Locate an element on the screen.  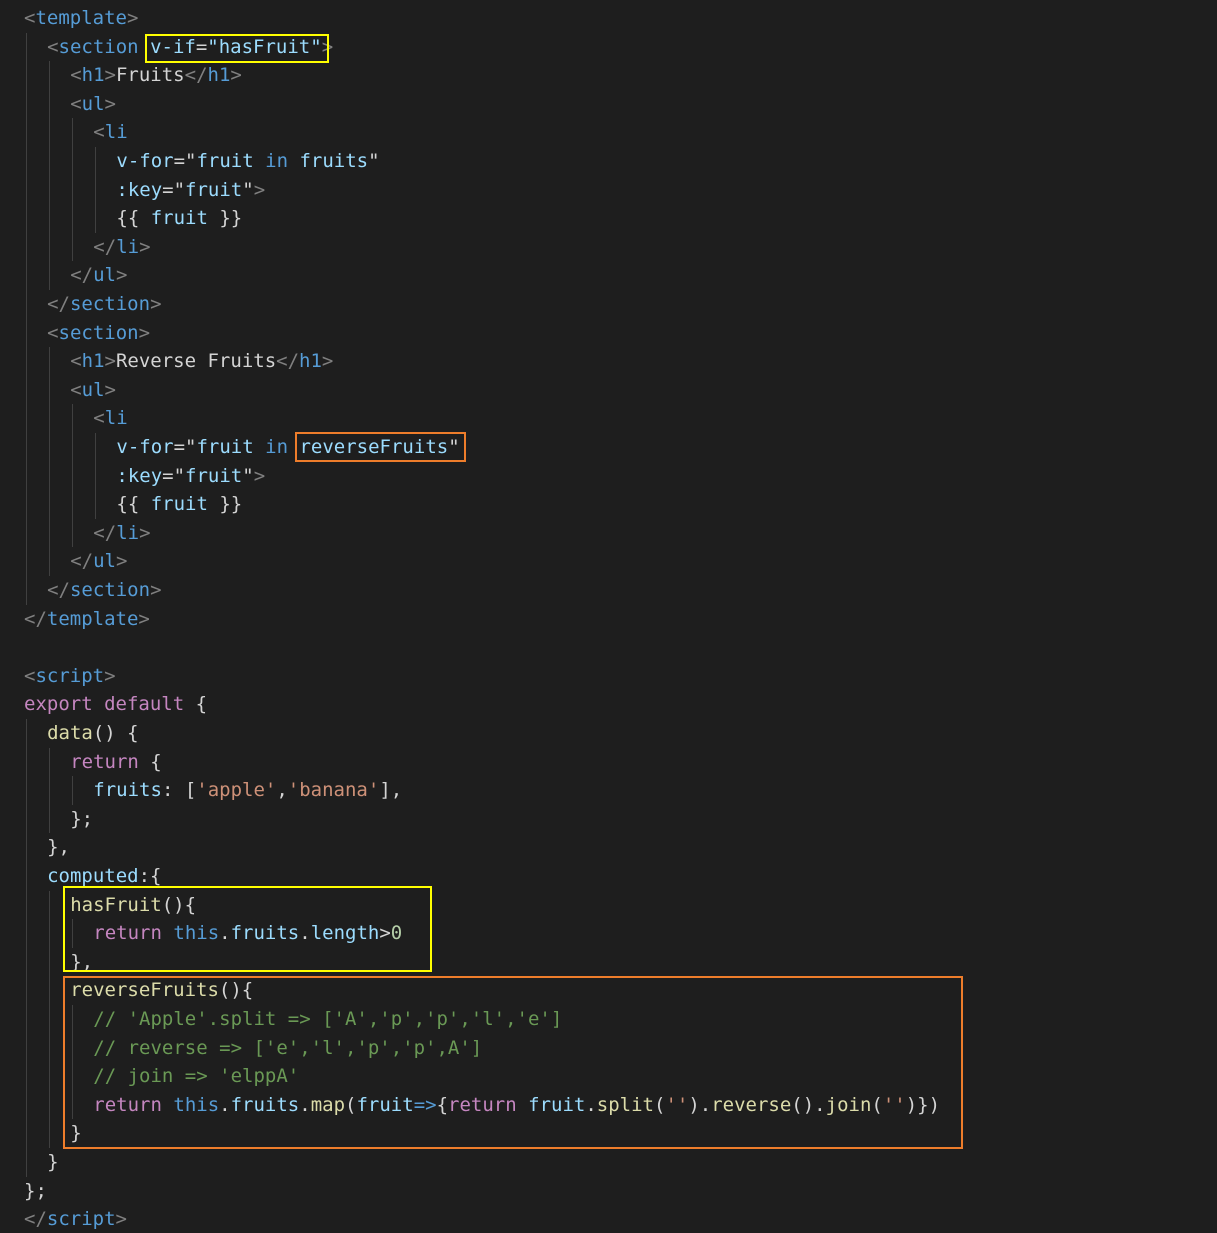
code-line: // join => 'elppA' is located at coordinates (196, 1076).